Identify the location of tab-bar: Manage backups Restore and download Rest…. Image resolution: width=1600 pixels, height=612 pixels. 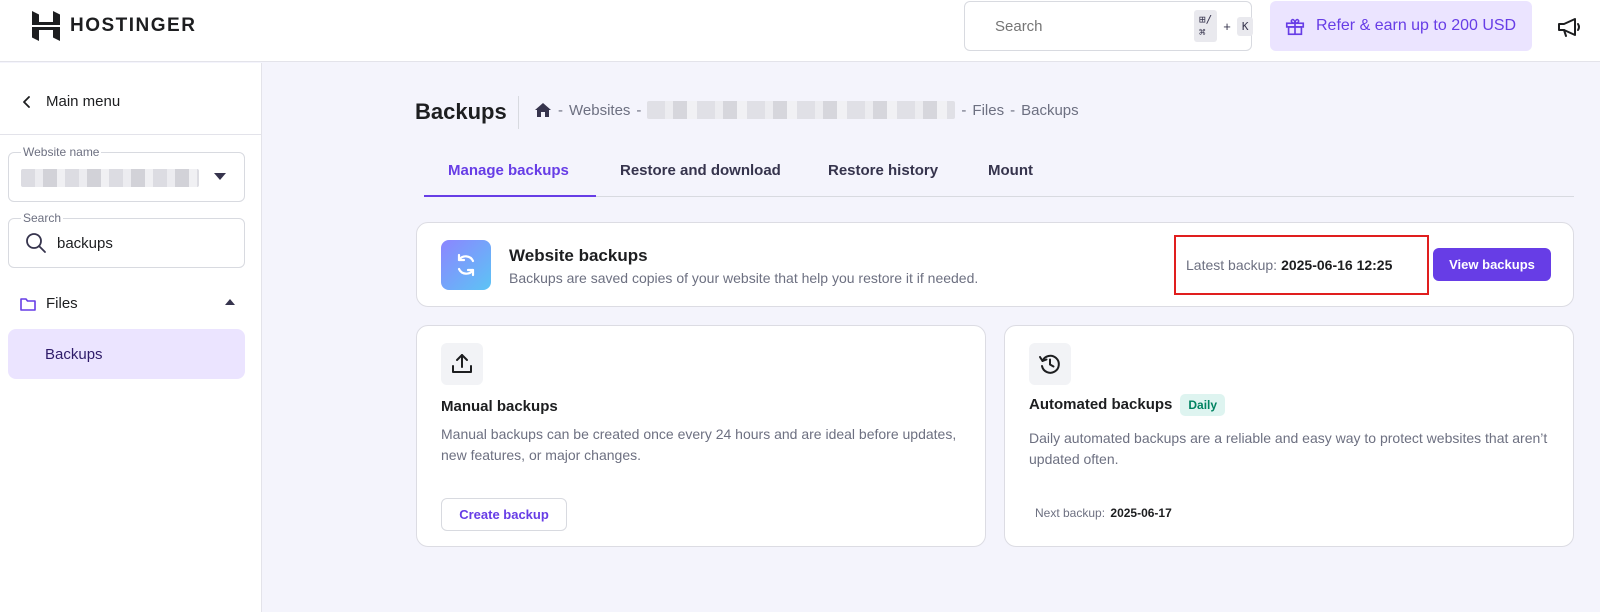
(999, 173).